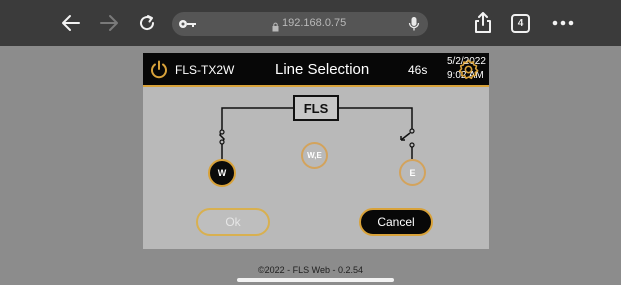 Image resolution: width=621 pixels, height=285 pixels. Describe the element at coordinates (188, 26) in the screenshot. I see `key-icon` at that location.